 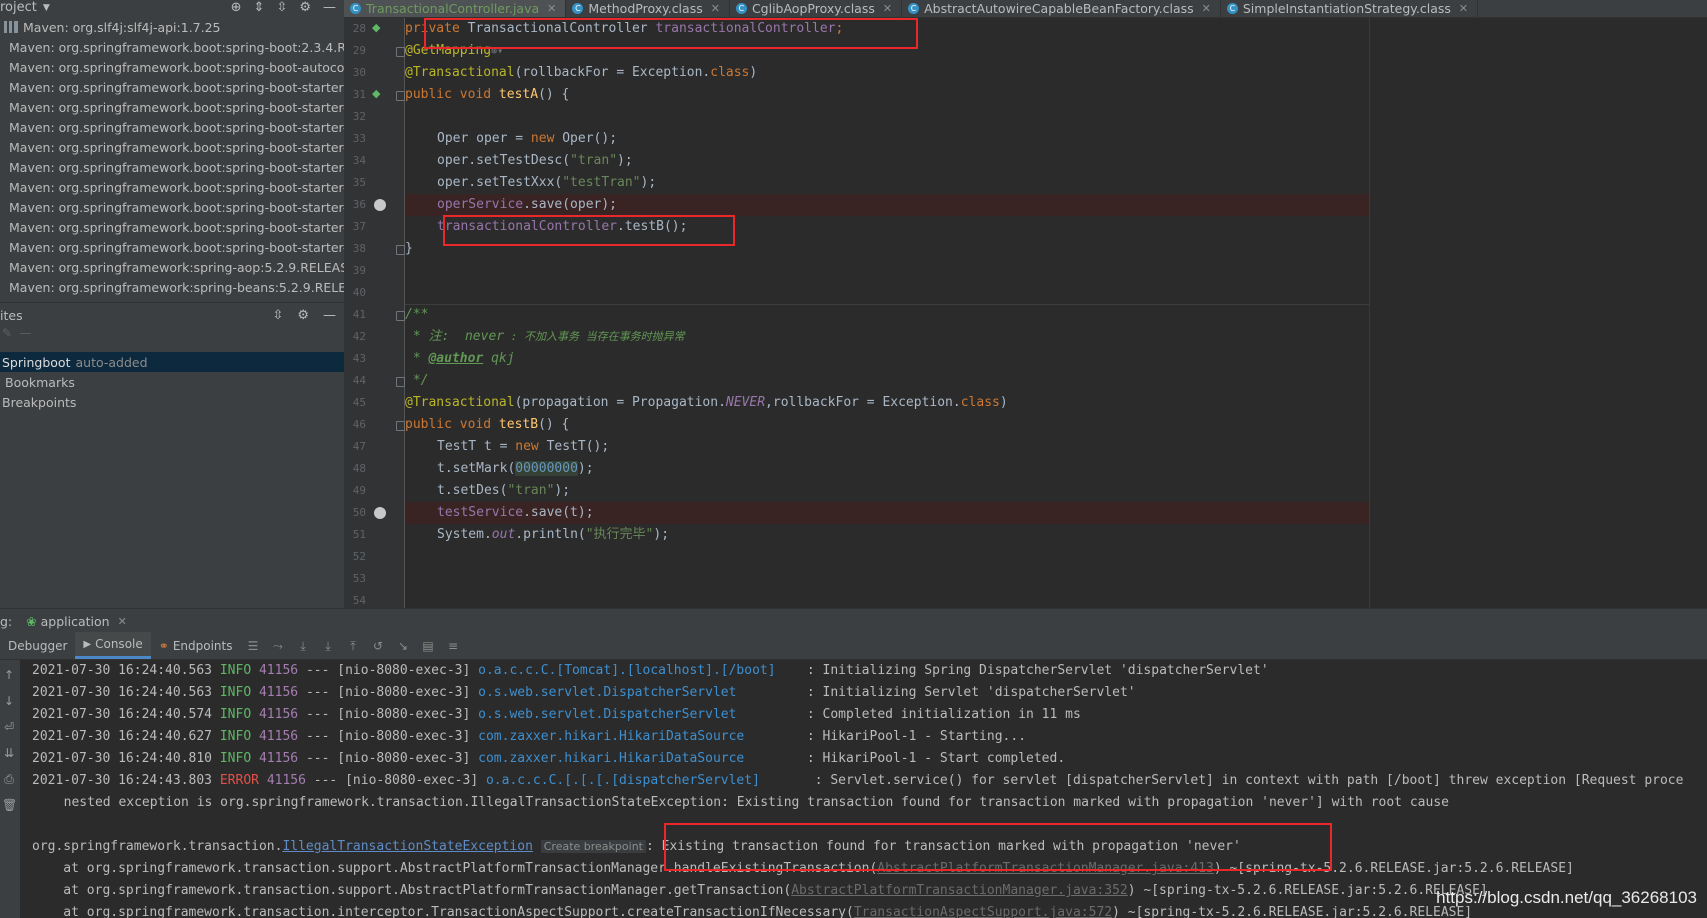 I want to click on drop-frame-icon: ↺, so click(x=377, y=646).